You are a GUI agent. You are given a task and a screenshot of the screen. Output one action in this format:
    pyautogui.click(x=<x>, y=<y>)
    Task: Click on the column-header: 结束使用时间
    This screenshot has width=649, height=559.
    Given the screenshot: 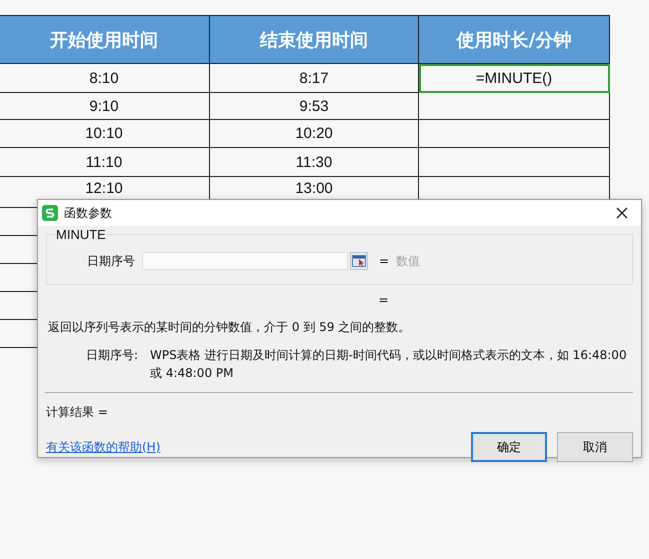 What is the action you would take?
    pyautogui.click(x=314, y=40)
    